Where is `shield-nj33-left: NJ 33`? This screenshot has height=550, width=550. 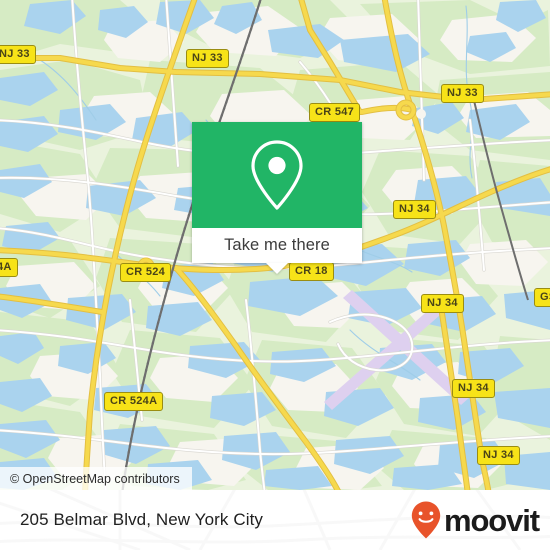 shield-nj33-left: NJ 33 is located at coordinates (18, 54).